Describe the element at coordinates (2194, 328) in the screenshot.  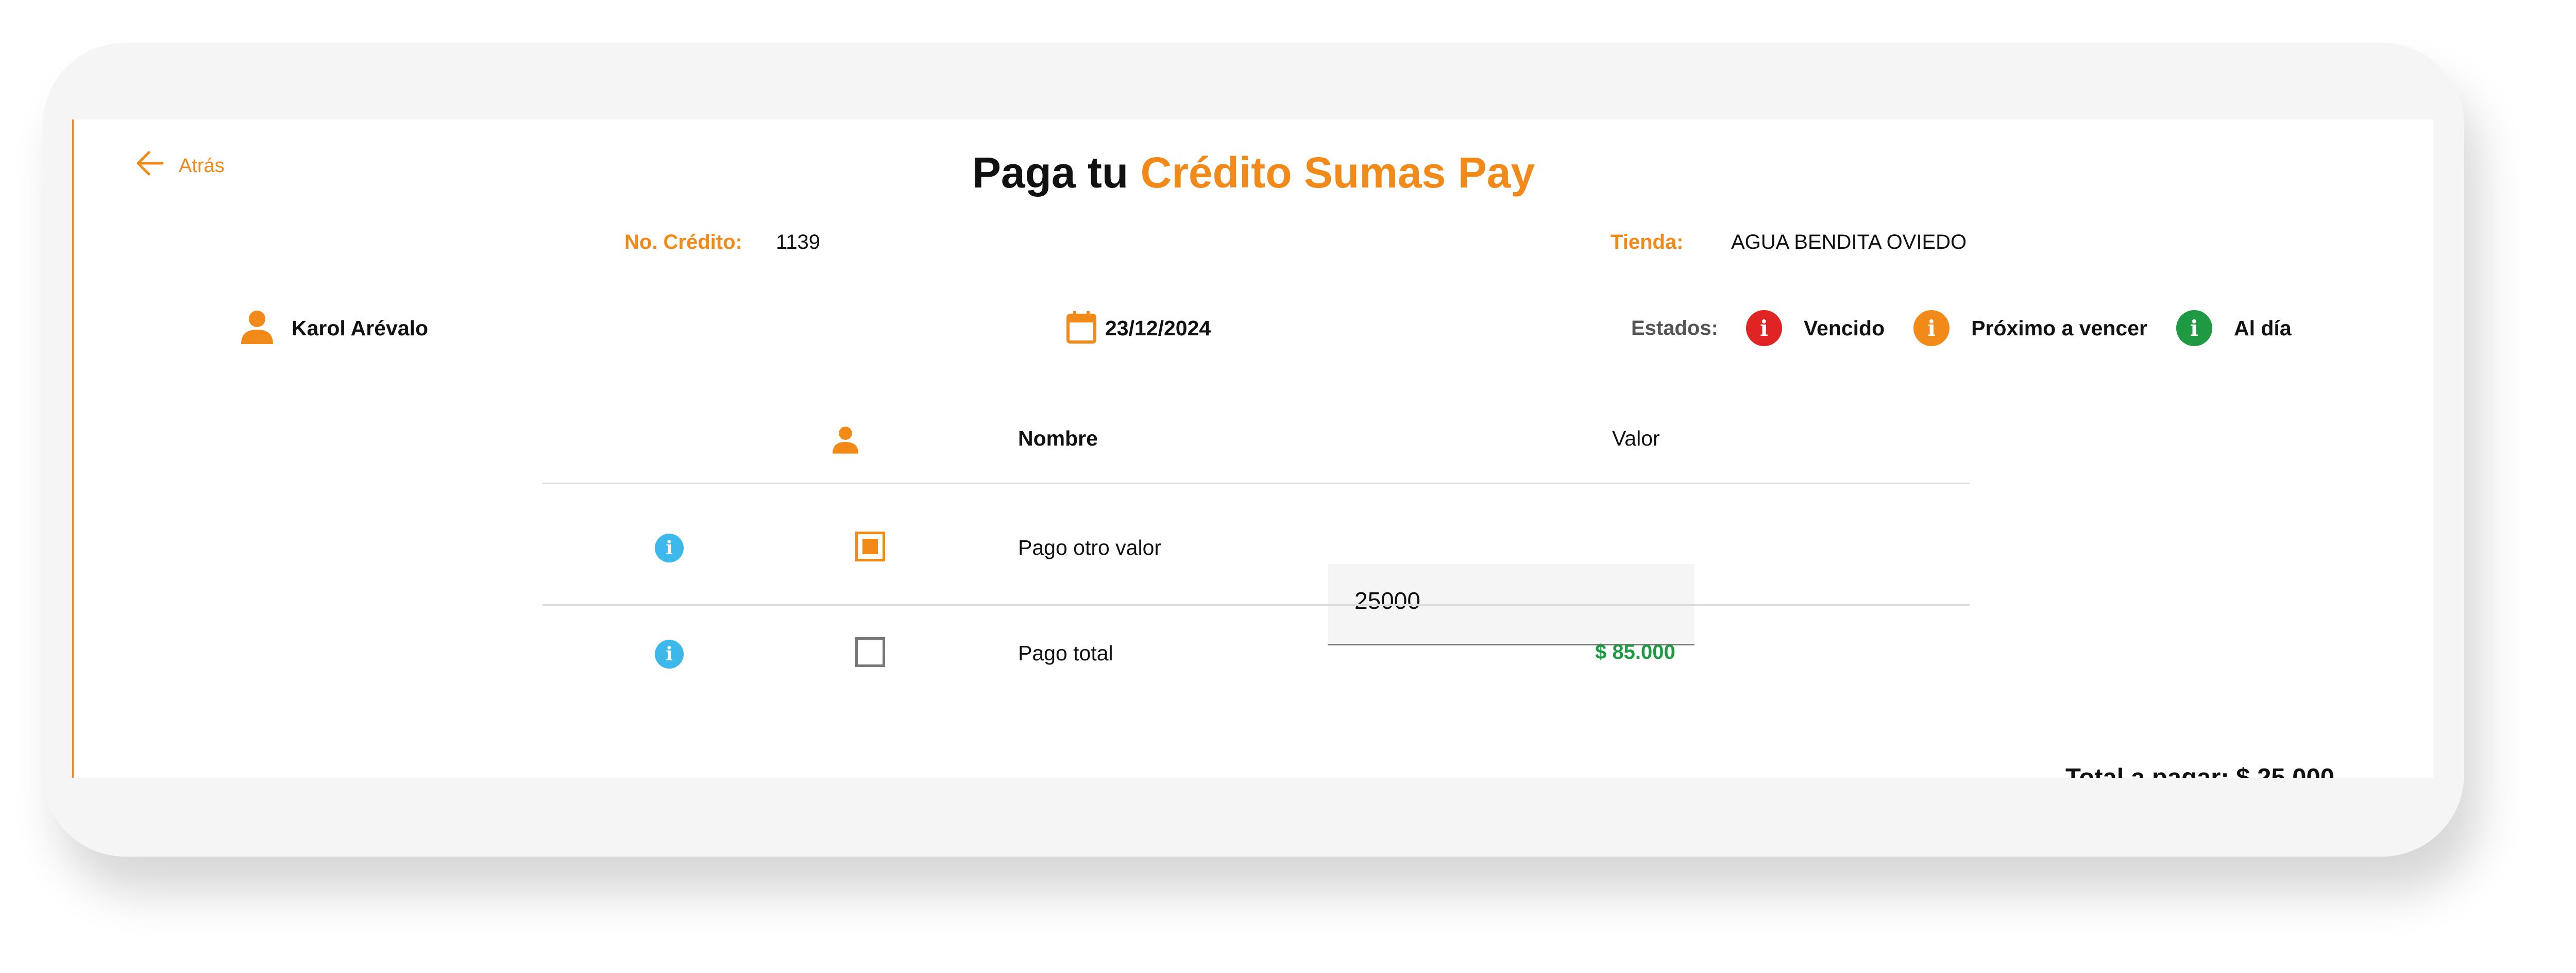
I see `state-current-info-icon: i` at that location.